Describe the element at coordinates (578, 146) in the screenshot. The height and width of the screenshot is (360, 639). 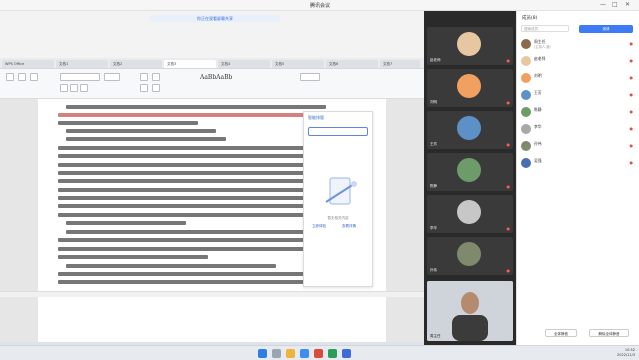
I see `member-row: 孙伟 ●` at that location.